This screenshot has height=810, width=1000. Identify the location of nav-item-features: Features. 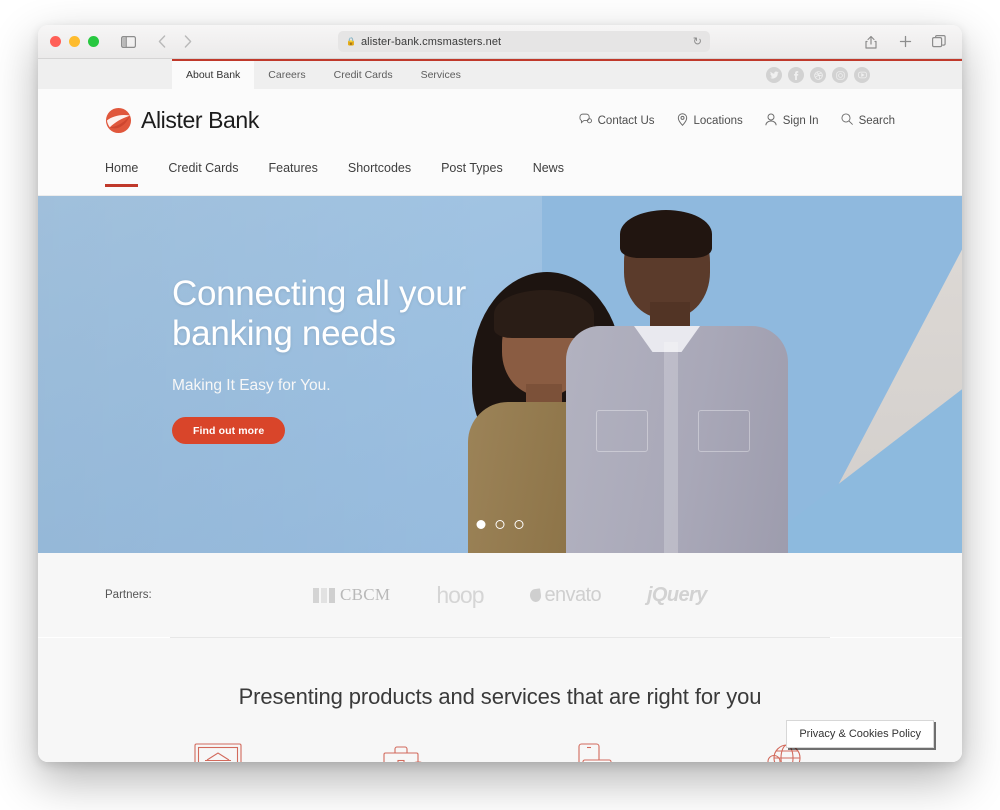
(293, 174).